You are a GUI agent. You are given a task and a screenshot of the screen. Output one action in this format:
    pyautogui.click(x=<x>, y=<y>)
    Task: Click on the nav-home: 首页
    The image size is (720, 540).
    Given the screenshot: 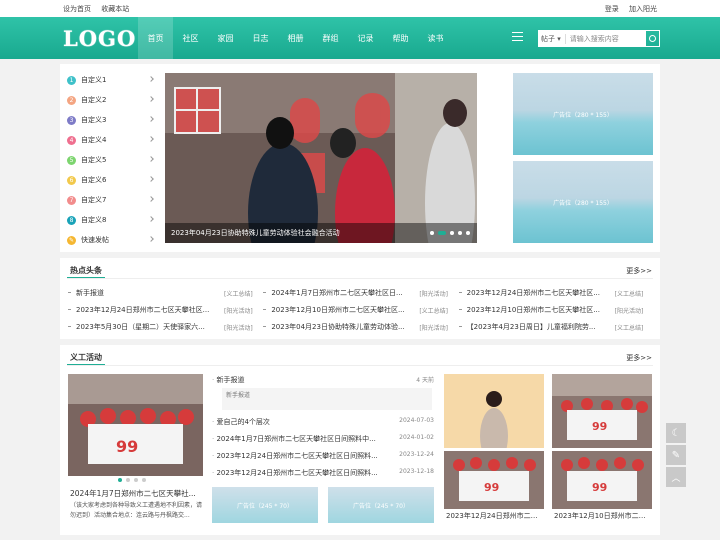 What is the action you would take?
    pyautogui.click(x=155, y=38)
    